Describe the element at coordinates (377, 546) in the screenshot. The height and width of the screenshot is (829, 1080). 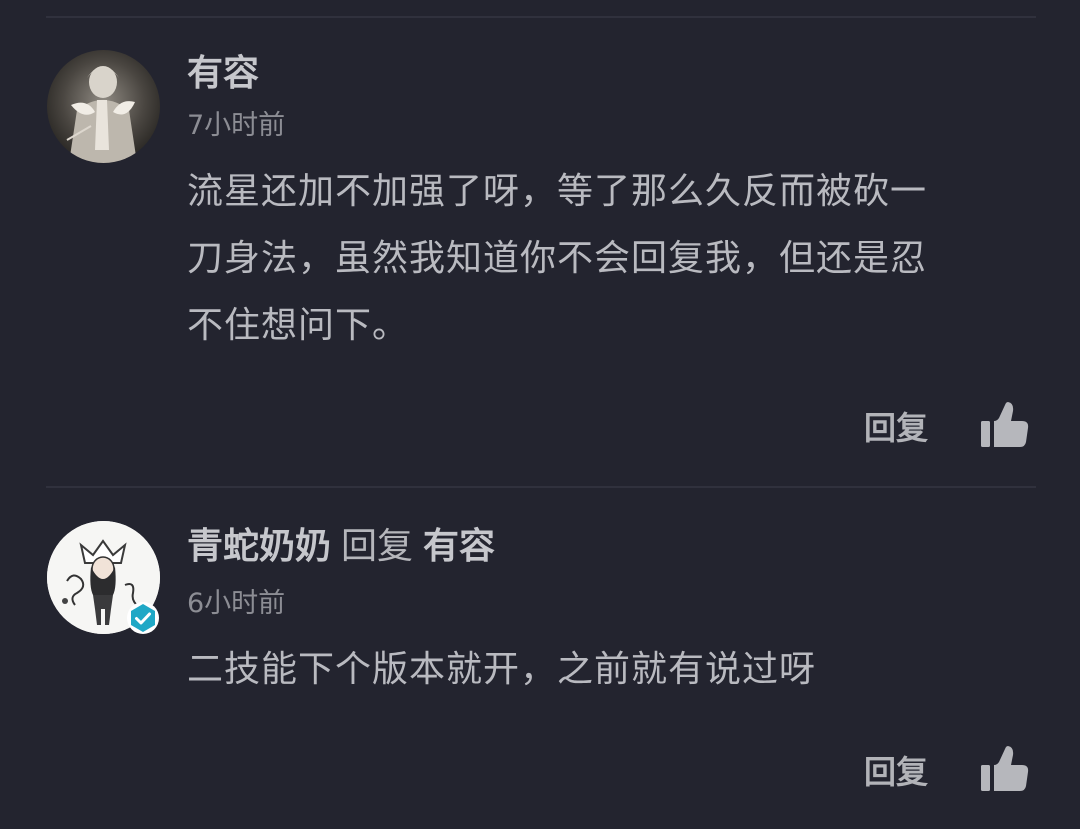
I see `reply-indicator: 回复` at that location.